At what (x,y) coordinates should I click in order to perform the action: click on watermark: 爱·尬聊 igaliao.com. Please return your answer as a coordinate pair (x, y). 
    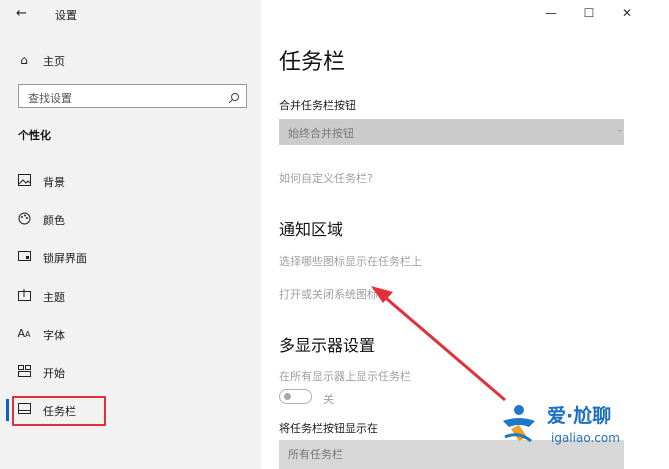
    Looking at the image, I should click on (583, 425).